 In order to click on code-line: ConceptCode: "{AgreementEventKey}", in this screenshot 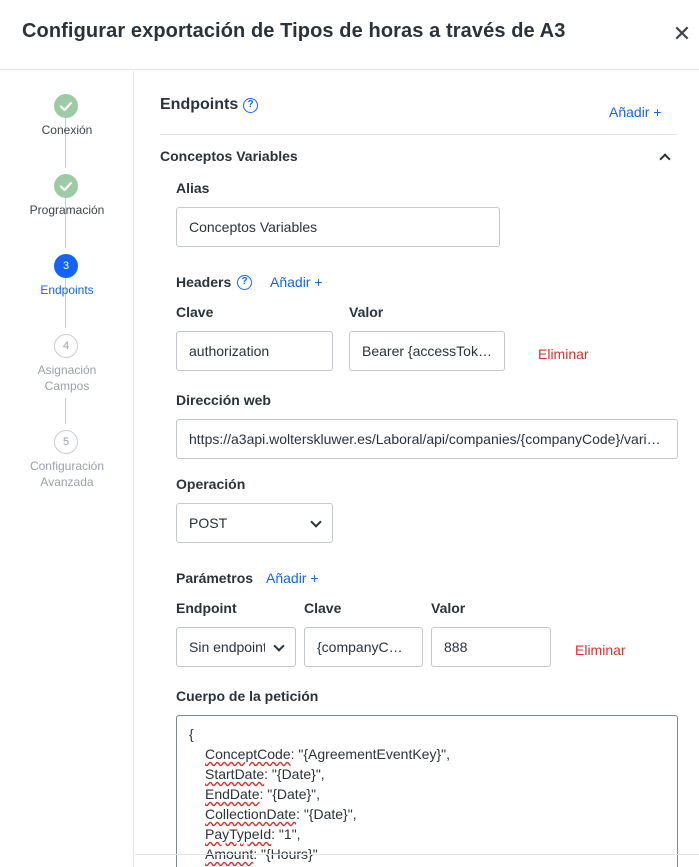, I will do `click(427, 754)`.